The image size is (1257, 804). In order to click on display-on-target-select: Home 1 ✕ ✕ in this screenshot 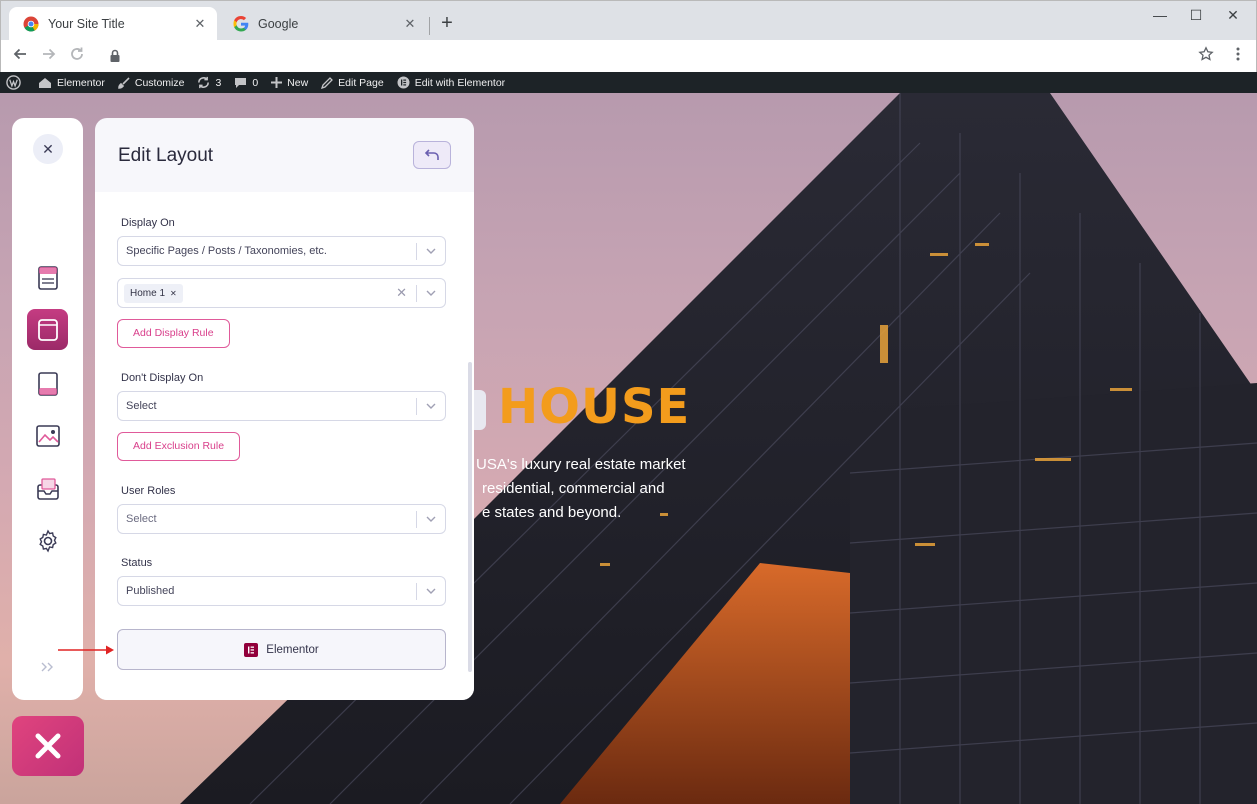, I will do `click(281, 293)`.